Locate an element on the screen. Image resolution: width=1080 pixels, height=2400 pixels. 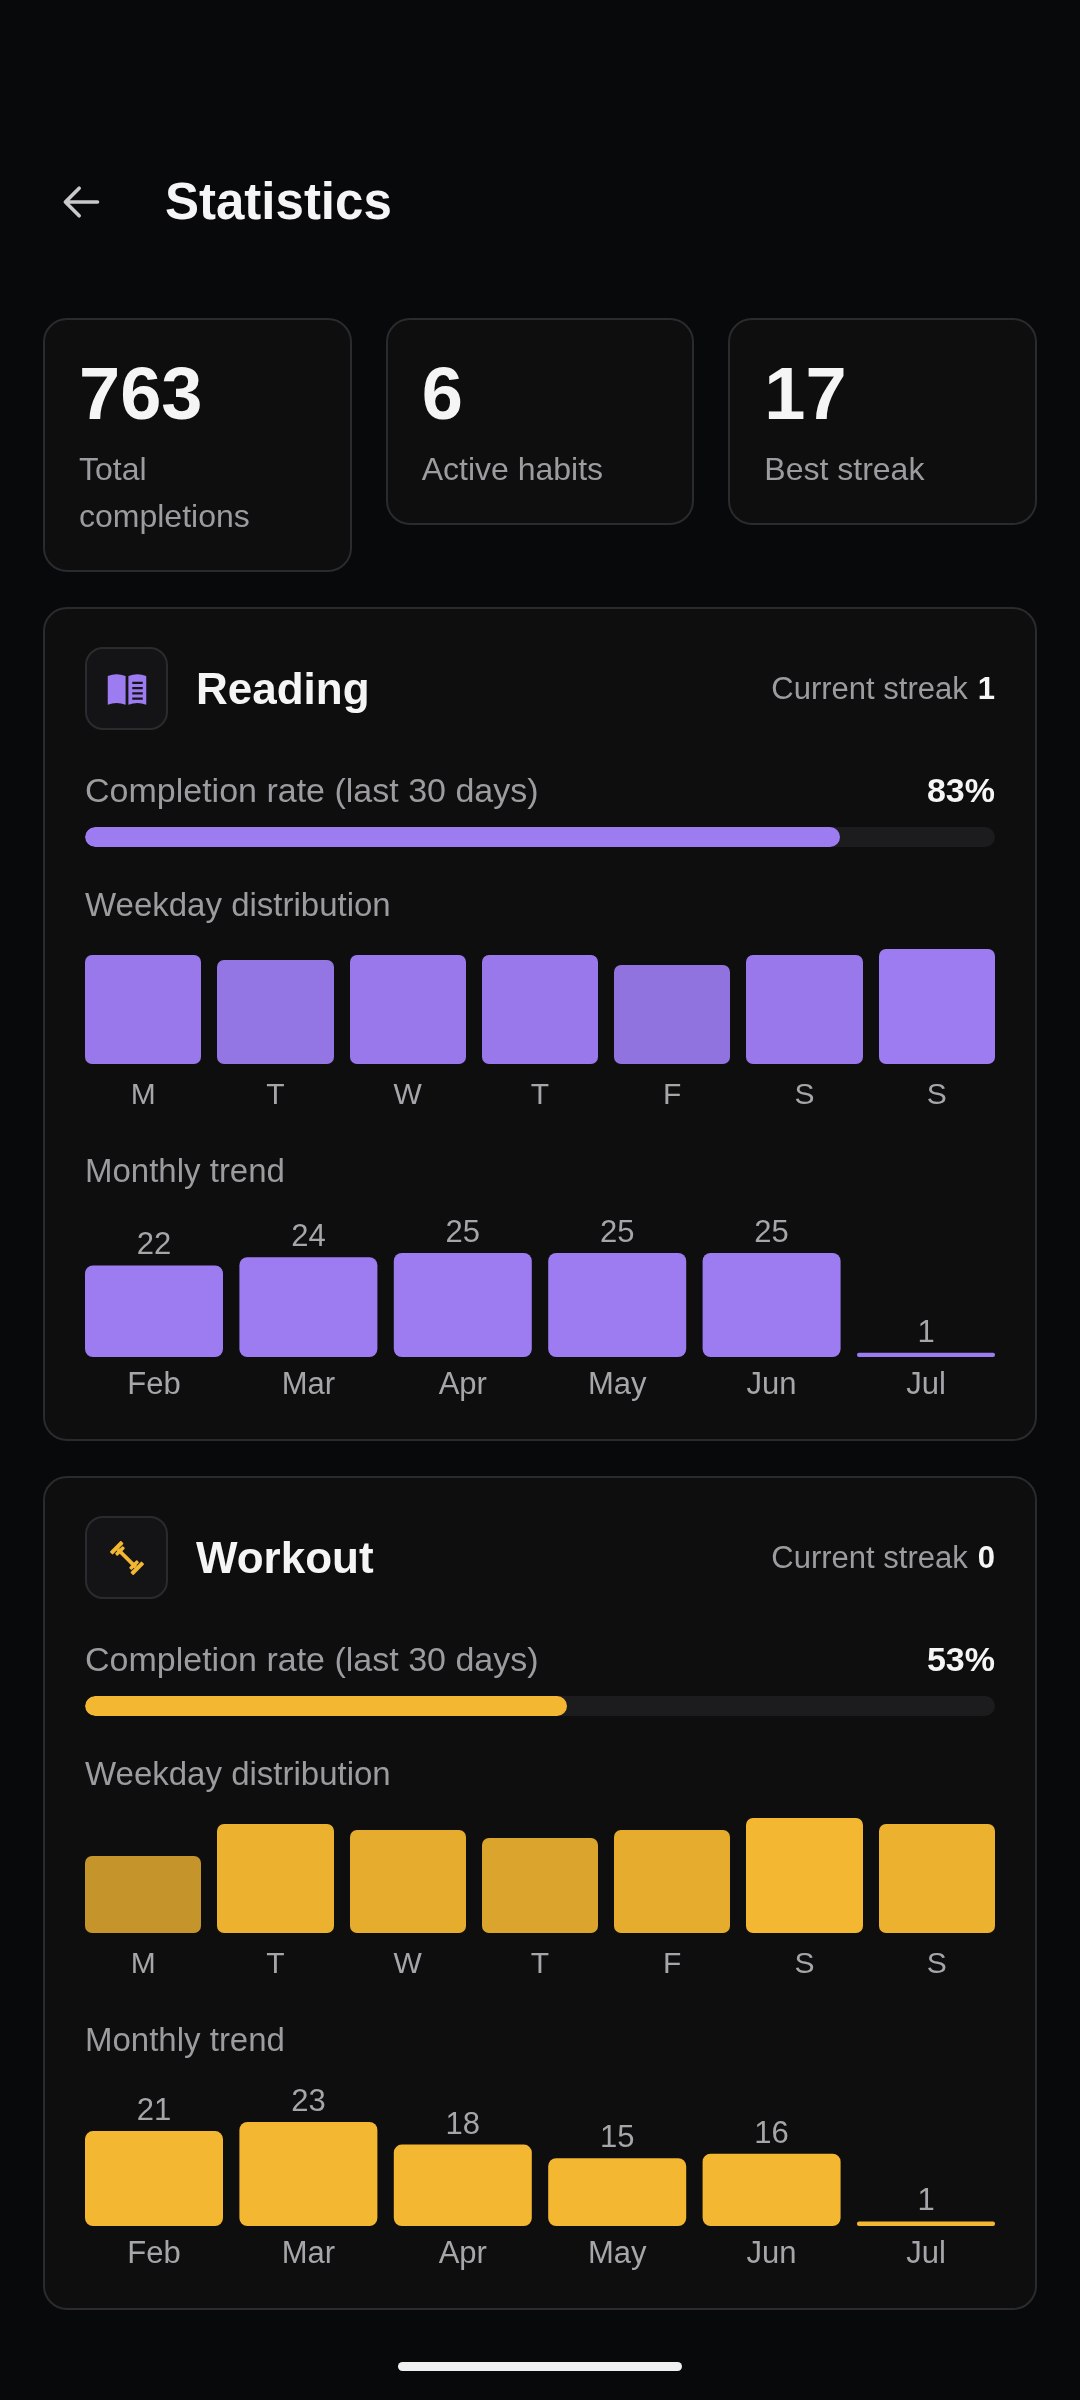
bar-value-label: 18 is located at coordinates (463, 2123).